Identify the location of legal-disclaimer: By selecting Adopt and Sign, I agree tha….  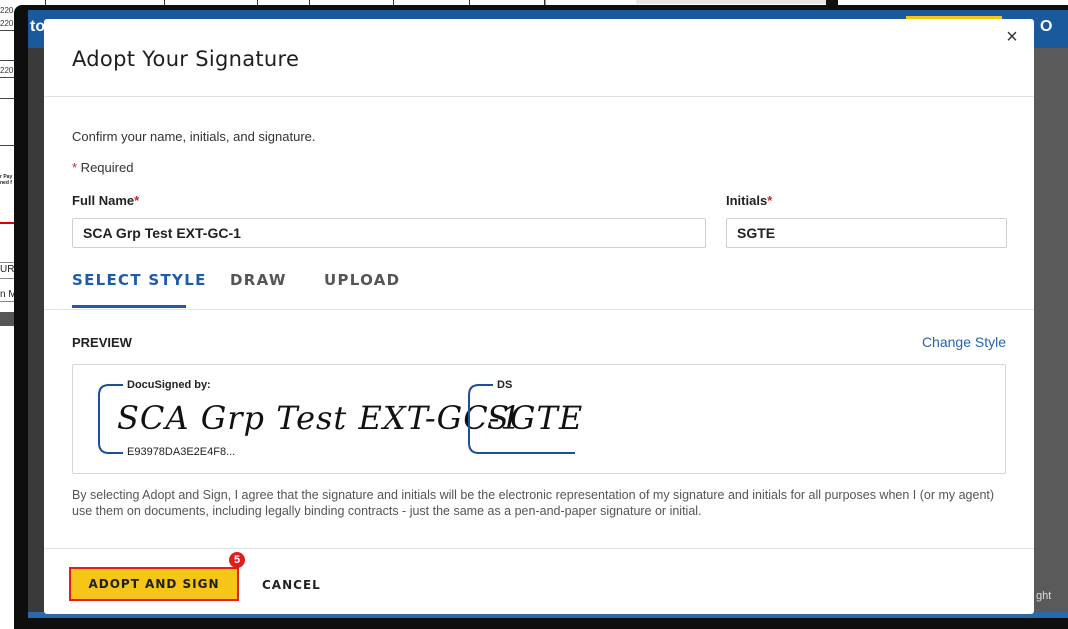
(533, 503).